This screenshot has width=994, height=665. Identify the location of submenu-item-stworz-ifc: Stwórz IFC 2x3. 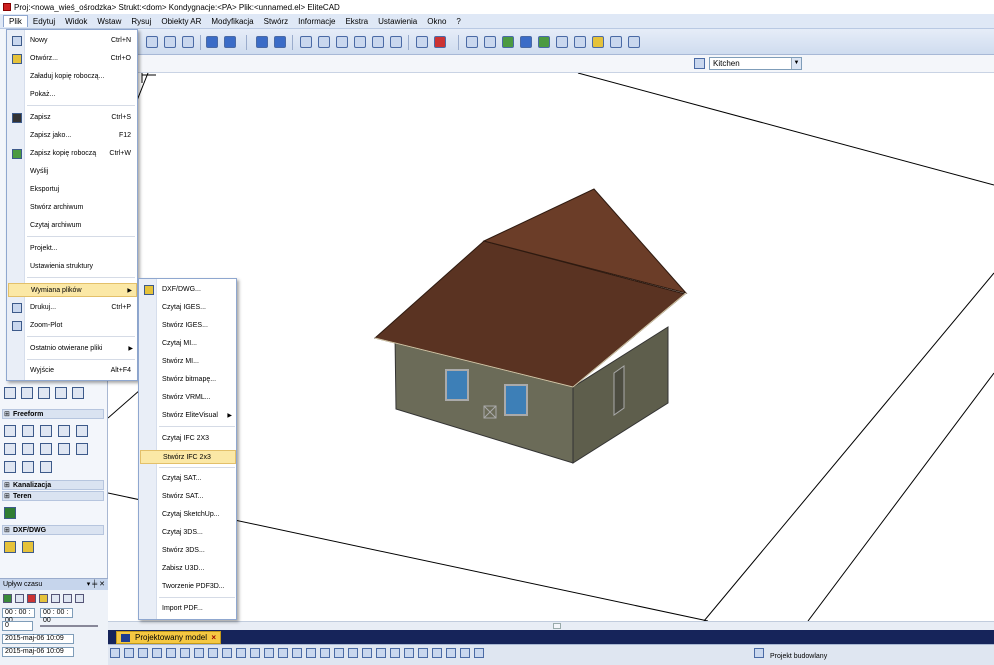
(188, 457).